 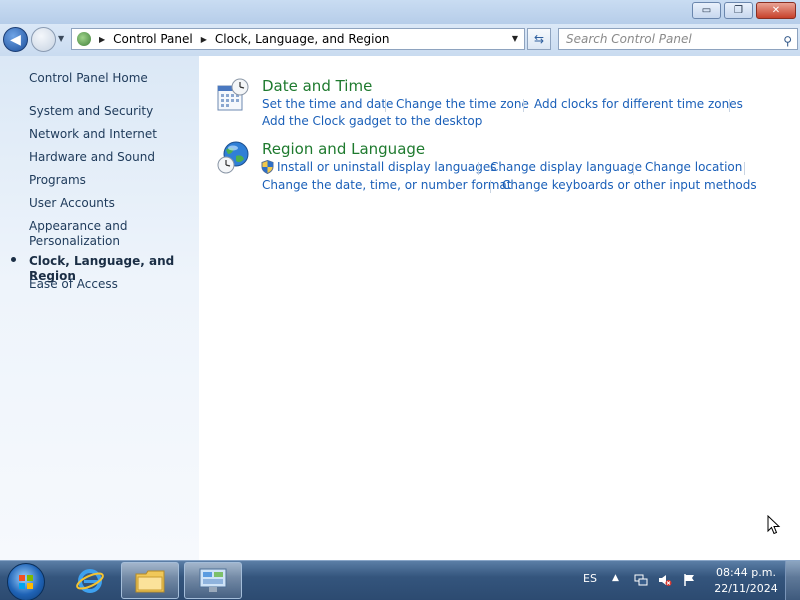 I want to click on link-change-date-time-format: Change the date, time, or number format, so click(x=386, y=185).